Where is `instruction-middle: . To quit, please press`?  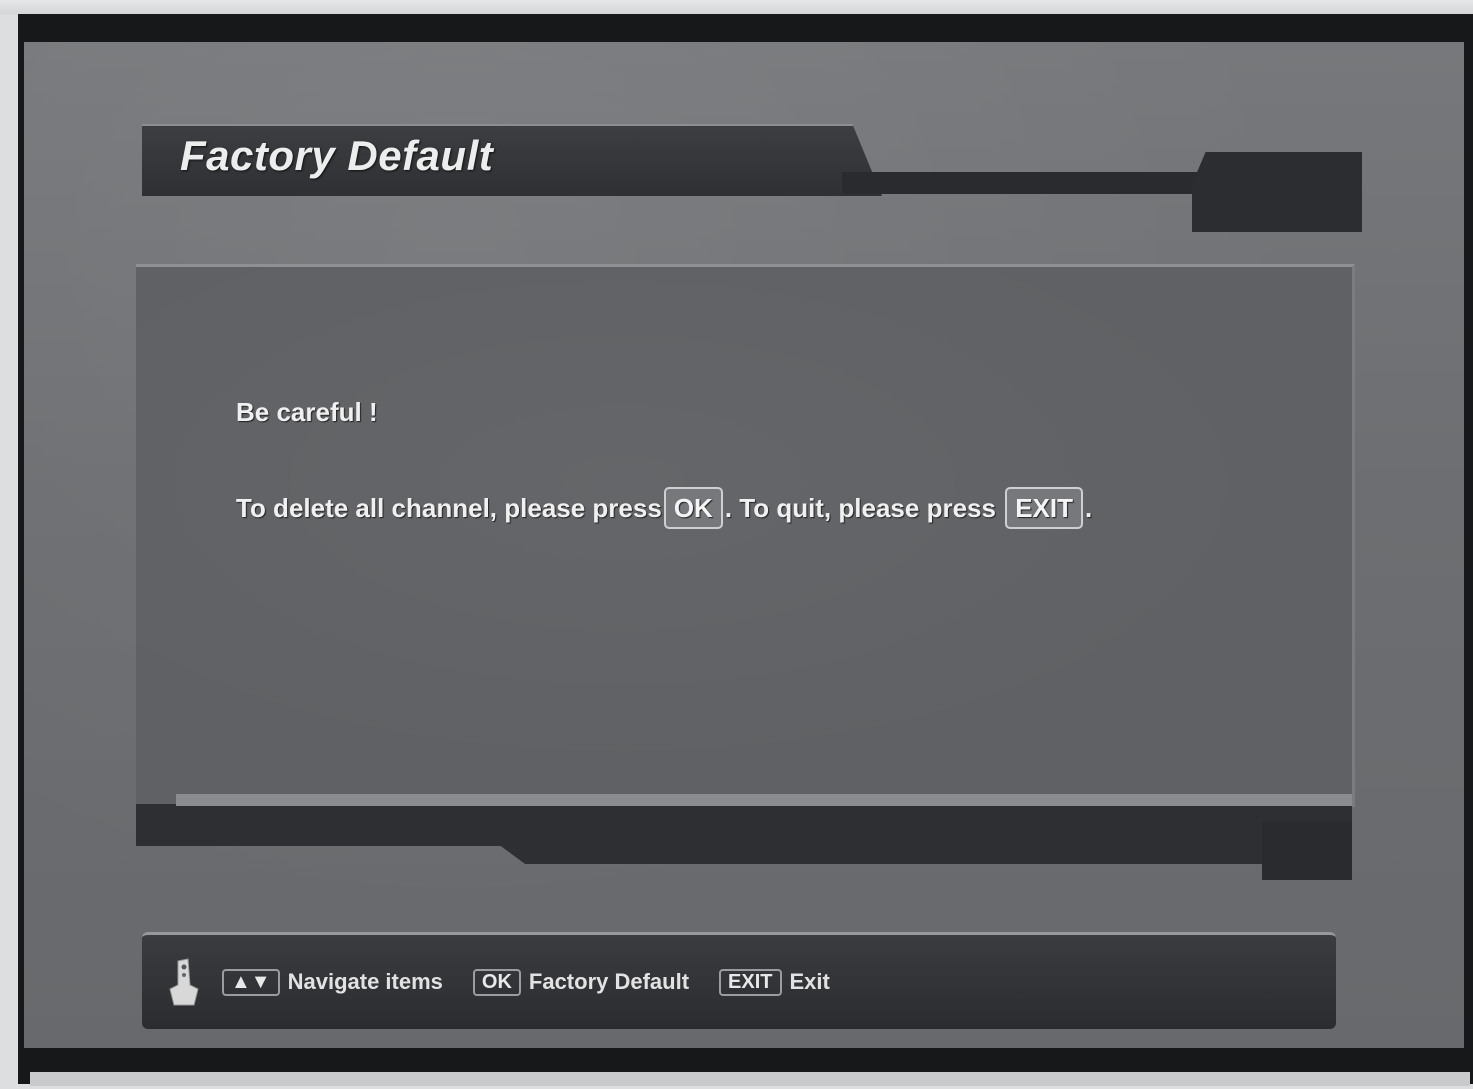
instruction-middle: . To quit, please press is located at coordinates (860, 508).